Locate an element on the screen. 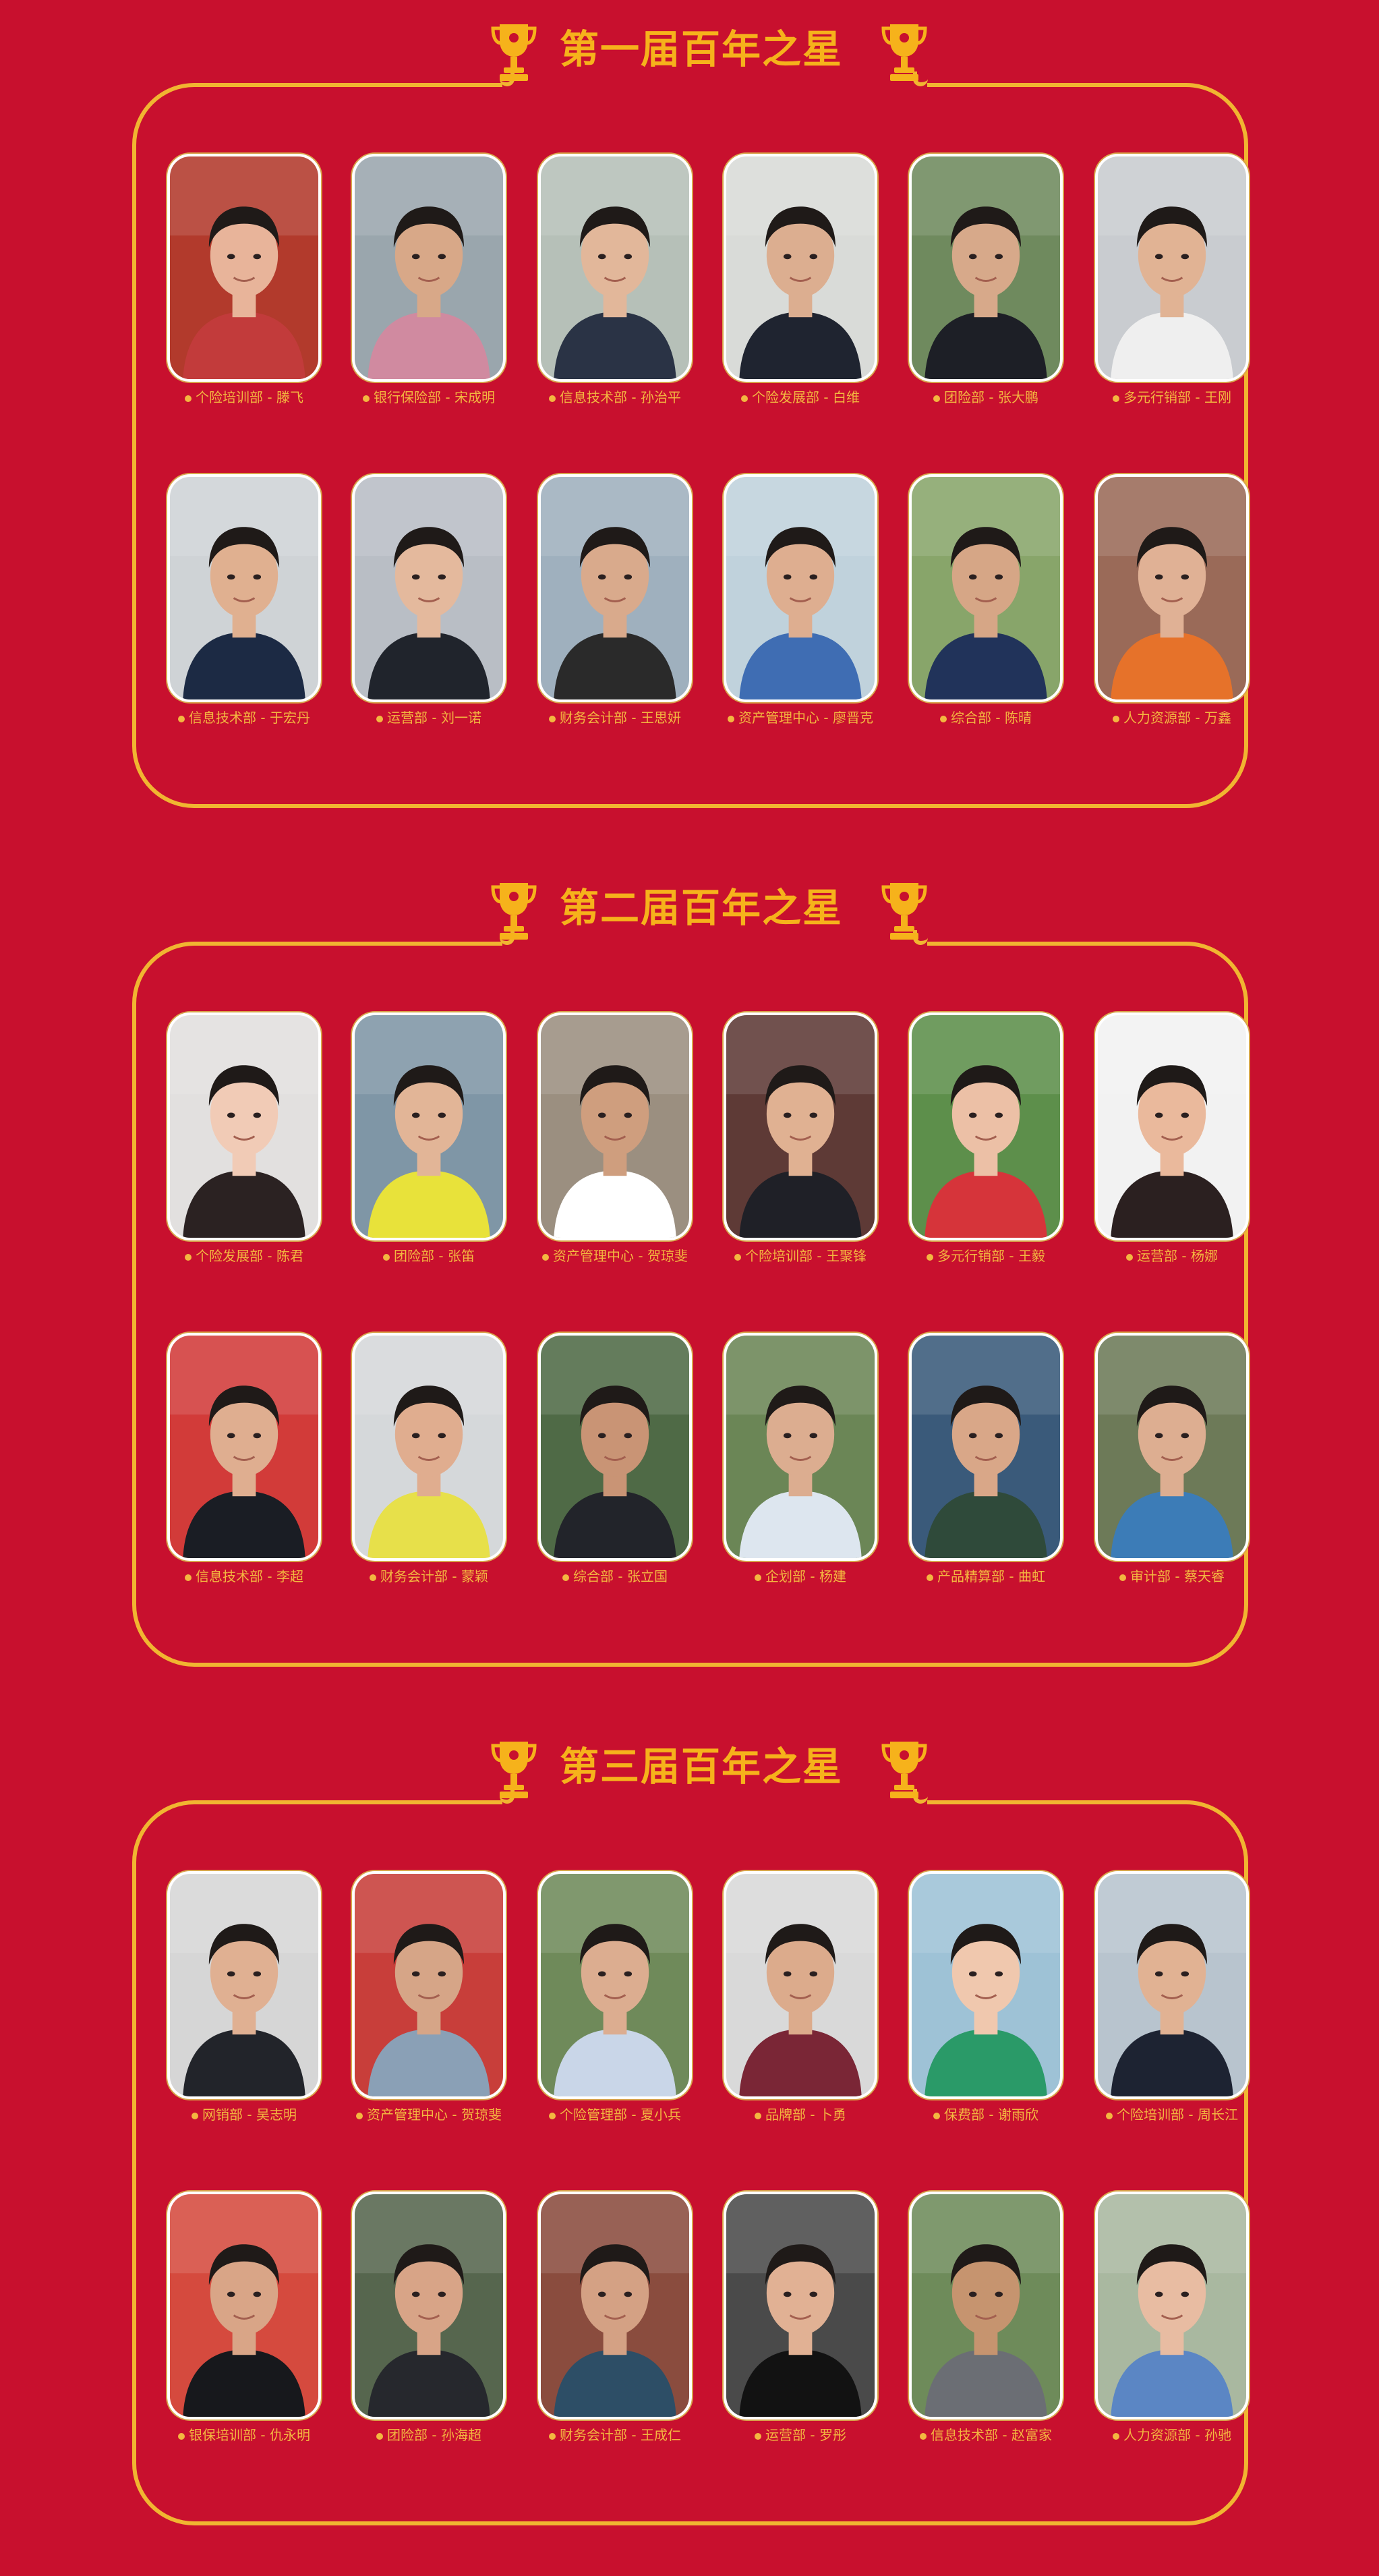  star-card: 财务会计部 - 蒙颖 is located at coordinates (429, 1468).